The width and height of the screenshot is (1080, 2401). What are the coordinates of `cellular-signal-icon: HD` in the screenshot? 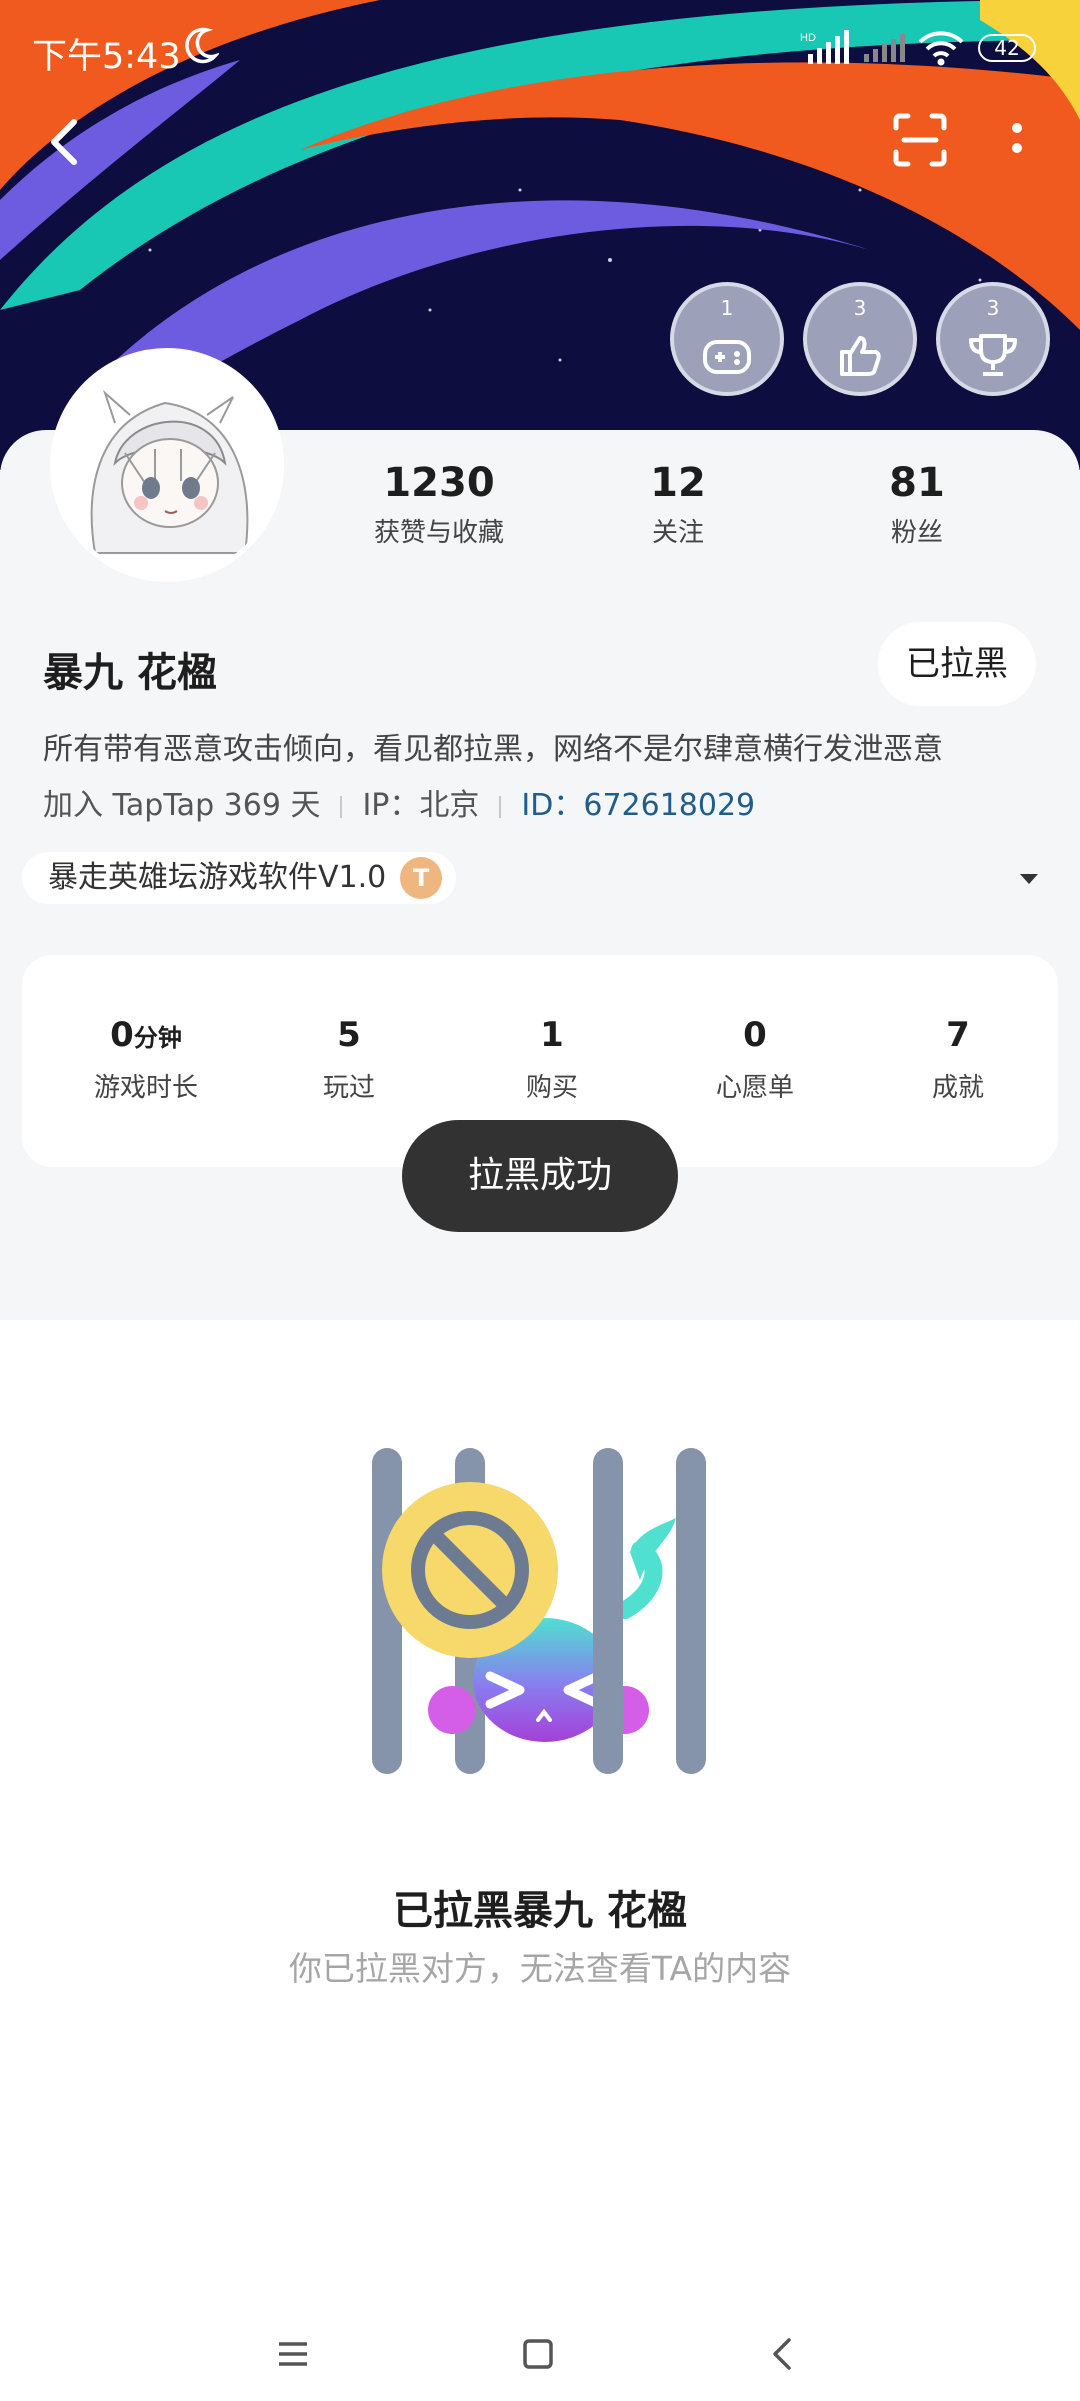 It's located at (824, 47).